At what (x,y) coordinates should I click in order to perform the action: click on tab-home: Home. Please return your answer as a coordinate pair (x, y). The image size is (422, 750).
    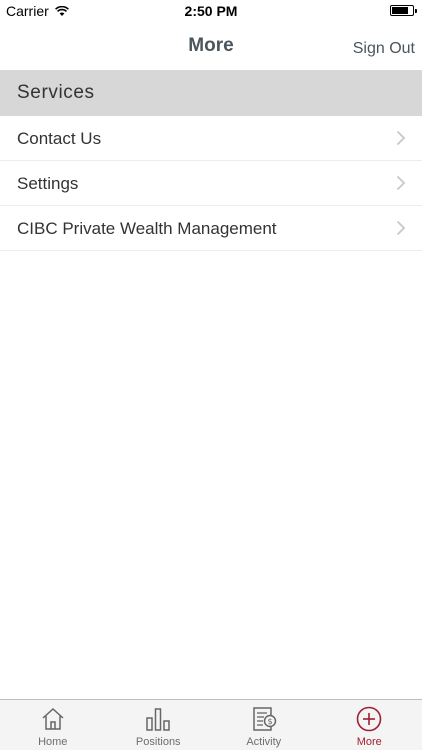
    Looking at the image, I should click on (53, 725).